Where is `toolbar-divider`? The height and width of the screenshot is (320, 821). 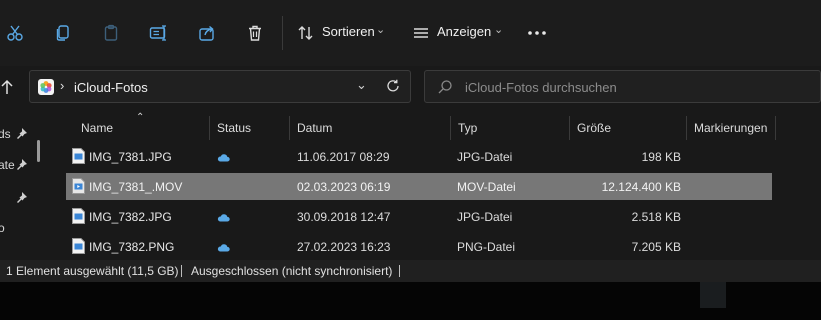 toolbar-divider is located at coordinates (282, 33).